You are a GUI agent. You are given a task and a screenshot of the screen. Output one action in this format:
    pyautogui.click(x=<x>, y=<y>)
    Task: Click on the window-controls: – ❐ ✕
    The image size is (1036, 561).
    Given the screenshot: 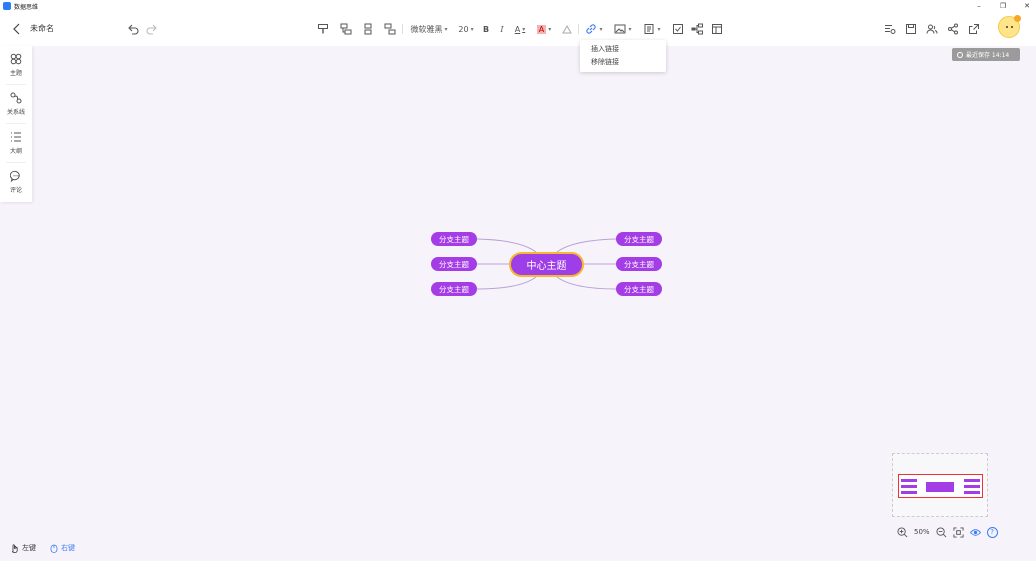 What is the action you would take?
    pyautogui.click(x=1003, y=6)
    